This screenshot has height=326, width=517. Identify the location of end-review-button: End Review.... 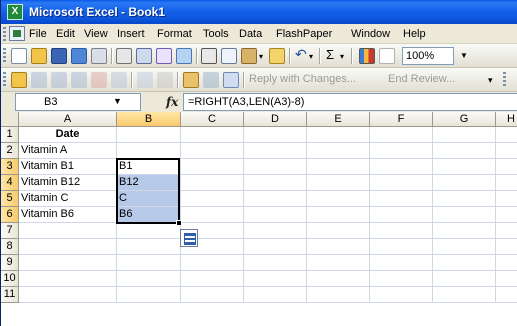
(421, 79).